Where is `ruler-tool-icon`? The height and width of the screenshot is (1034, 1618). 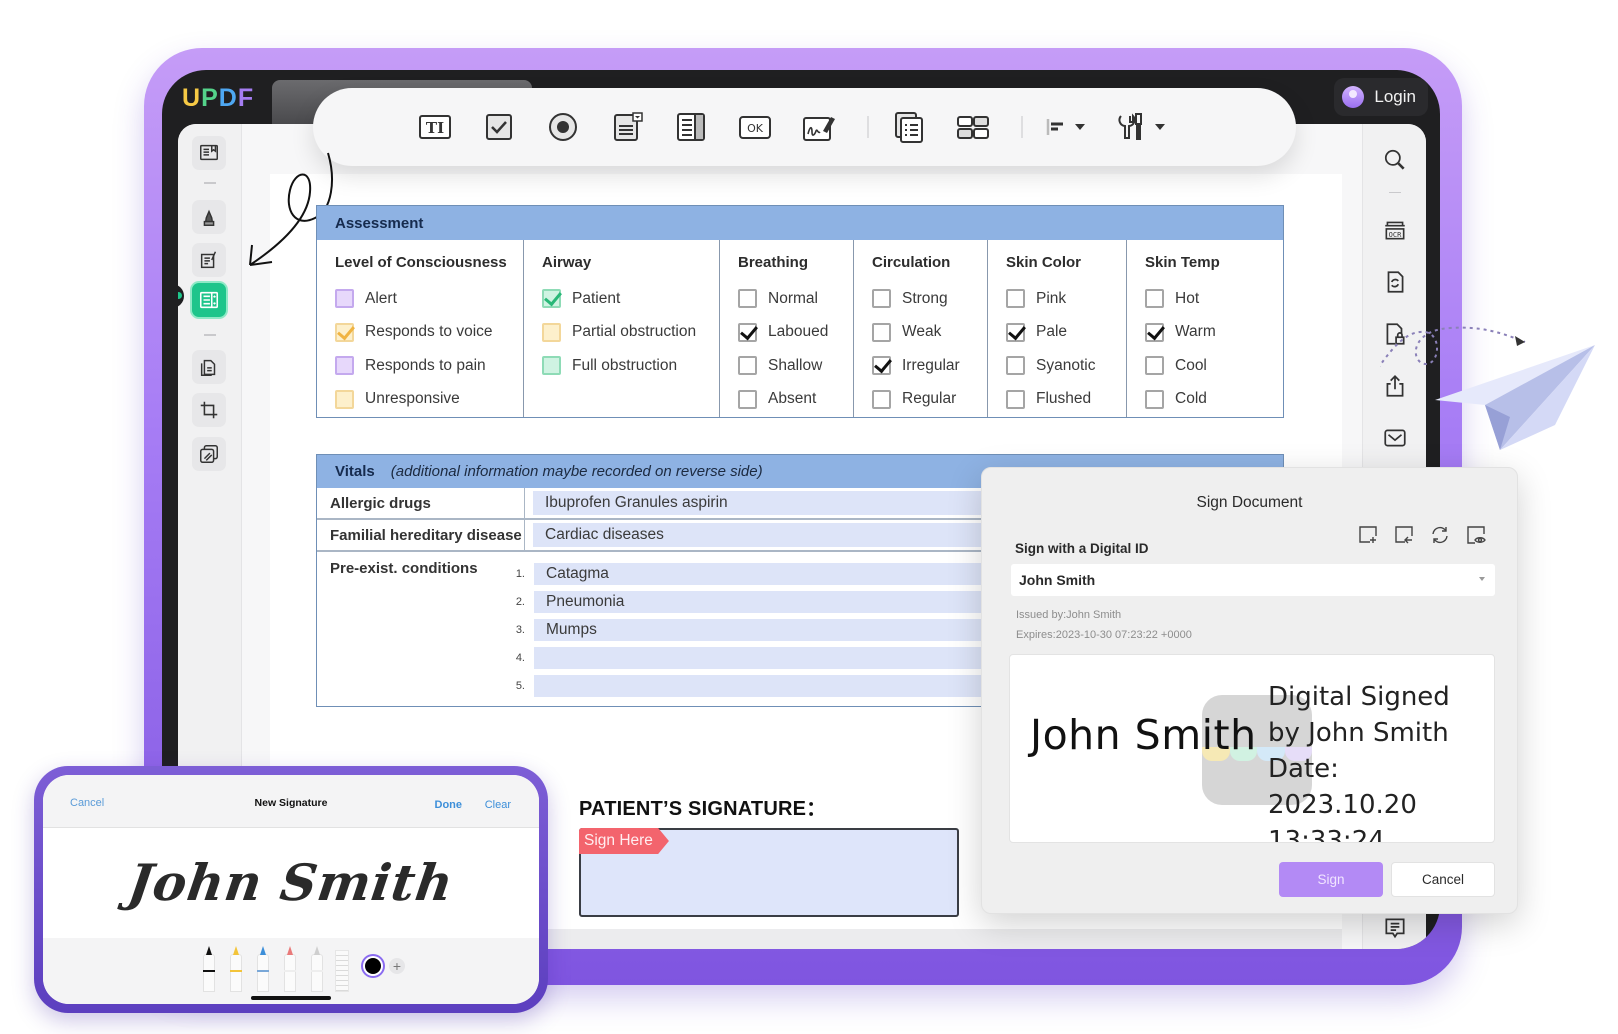 ruler-tool-icon is located at coordinates (342, 971).